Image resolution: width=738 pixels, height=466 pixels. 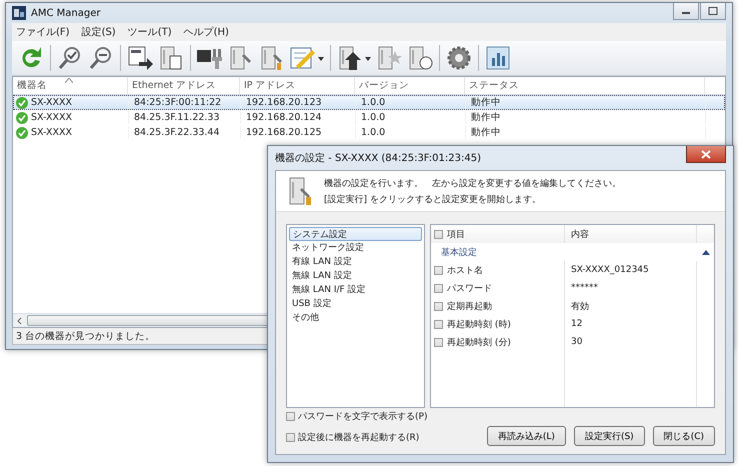 I want to click on table-cell: 192.168.20.123, so click(x=284, y=102).